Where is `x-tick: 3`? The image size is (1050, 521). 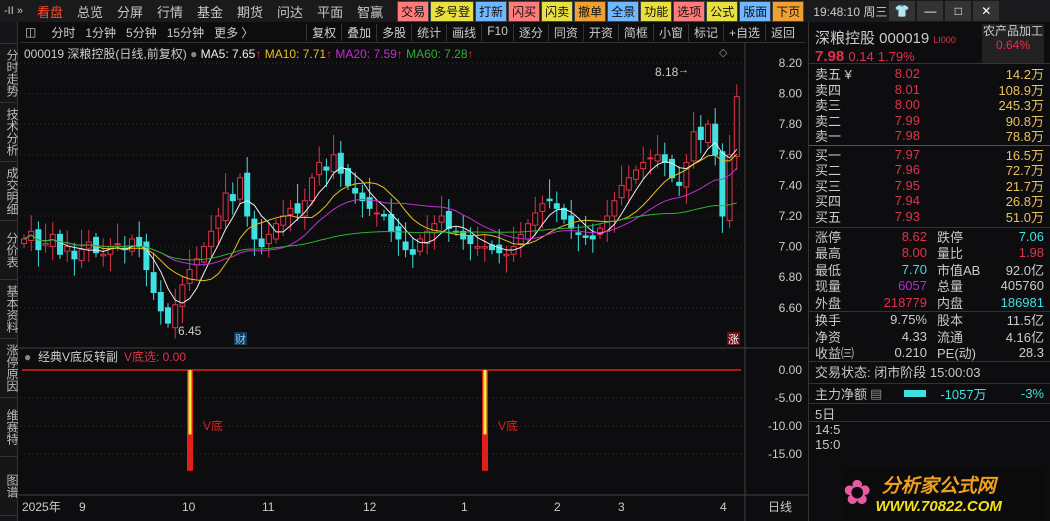
x-tick: 3 is located at coordinates (621, 507).